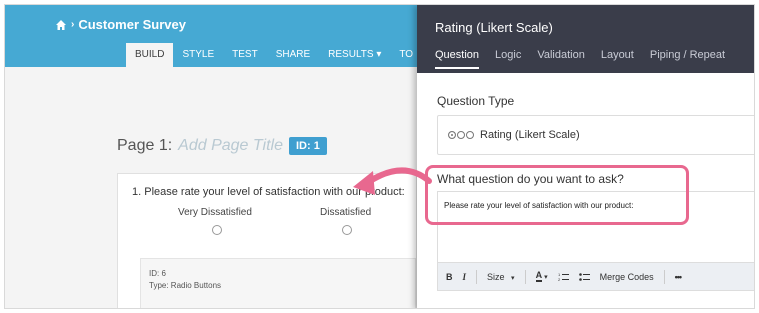 The image size is (759, 313). Describe the element at coordinates (561, 59) in the screenshot. I see `tab-validation: Validation` at that location.